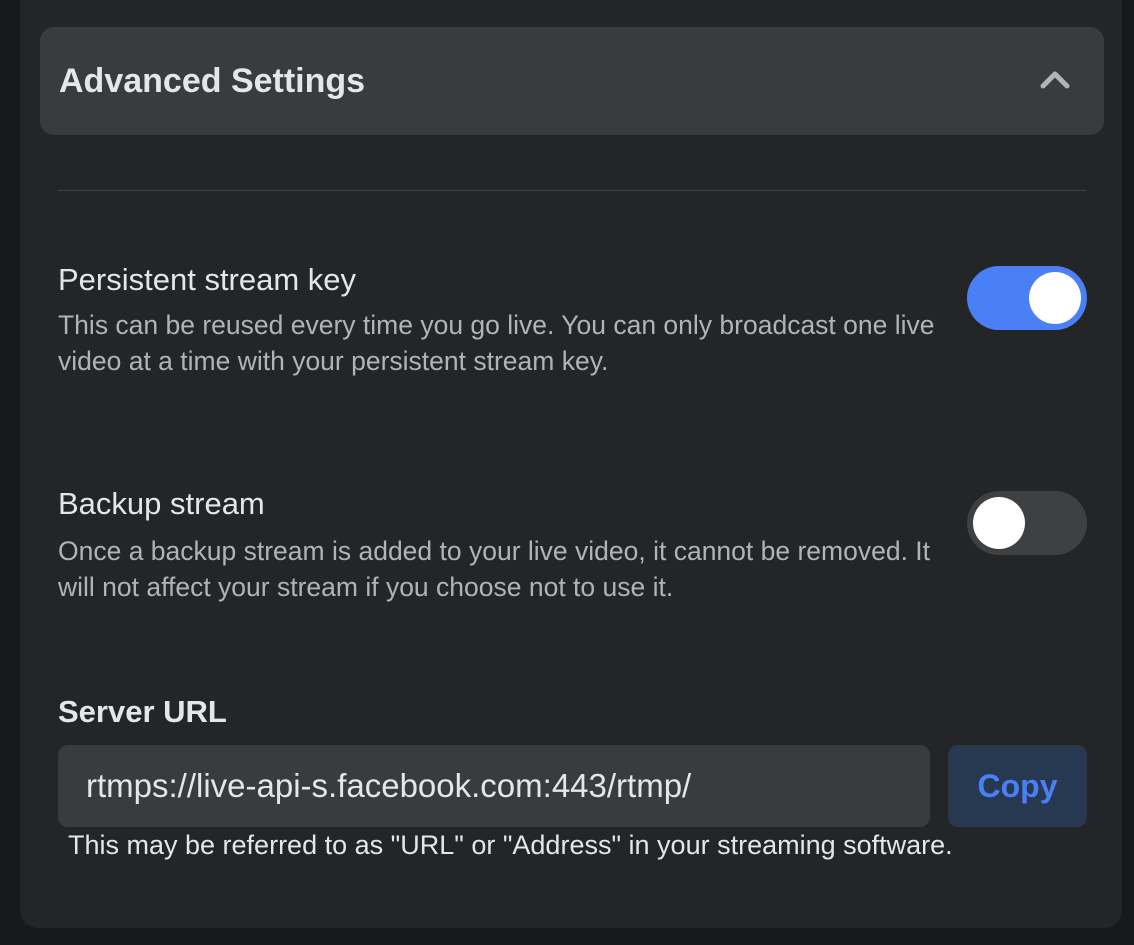 The image size is (1134, 945). Describe the element at coordinates (212, 81) in the screenshot. I see `advanced-settings-title: Advanced Settings` at that location.